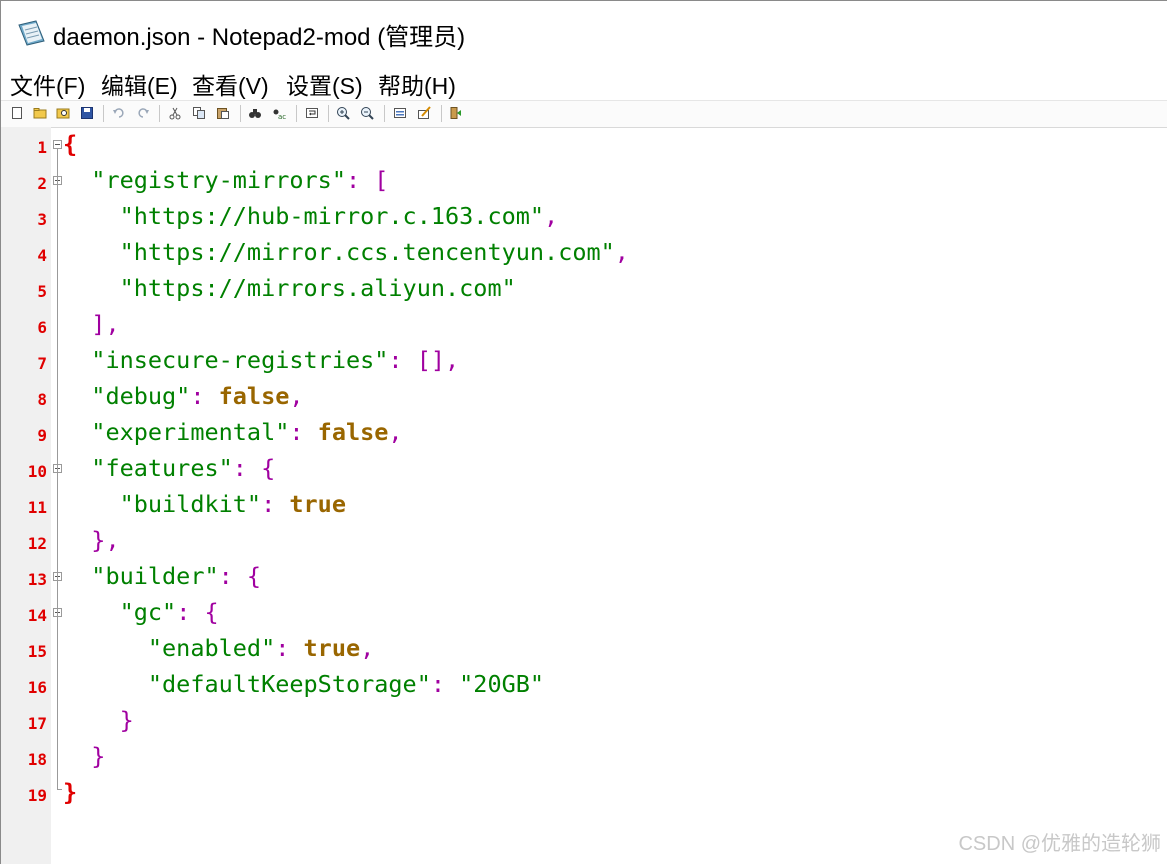 Image resolution: width=1167 pixels, height=864 pixels. What do you see at coordinates (289, 684) in the screenshot?
I see `code-token: "defaultKeepStorage"` at bounding box center [289, 684].